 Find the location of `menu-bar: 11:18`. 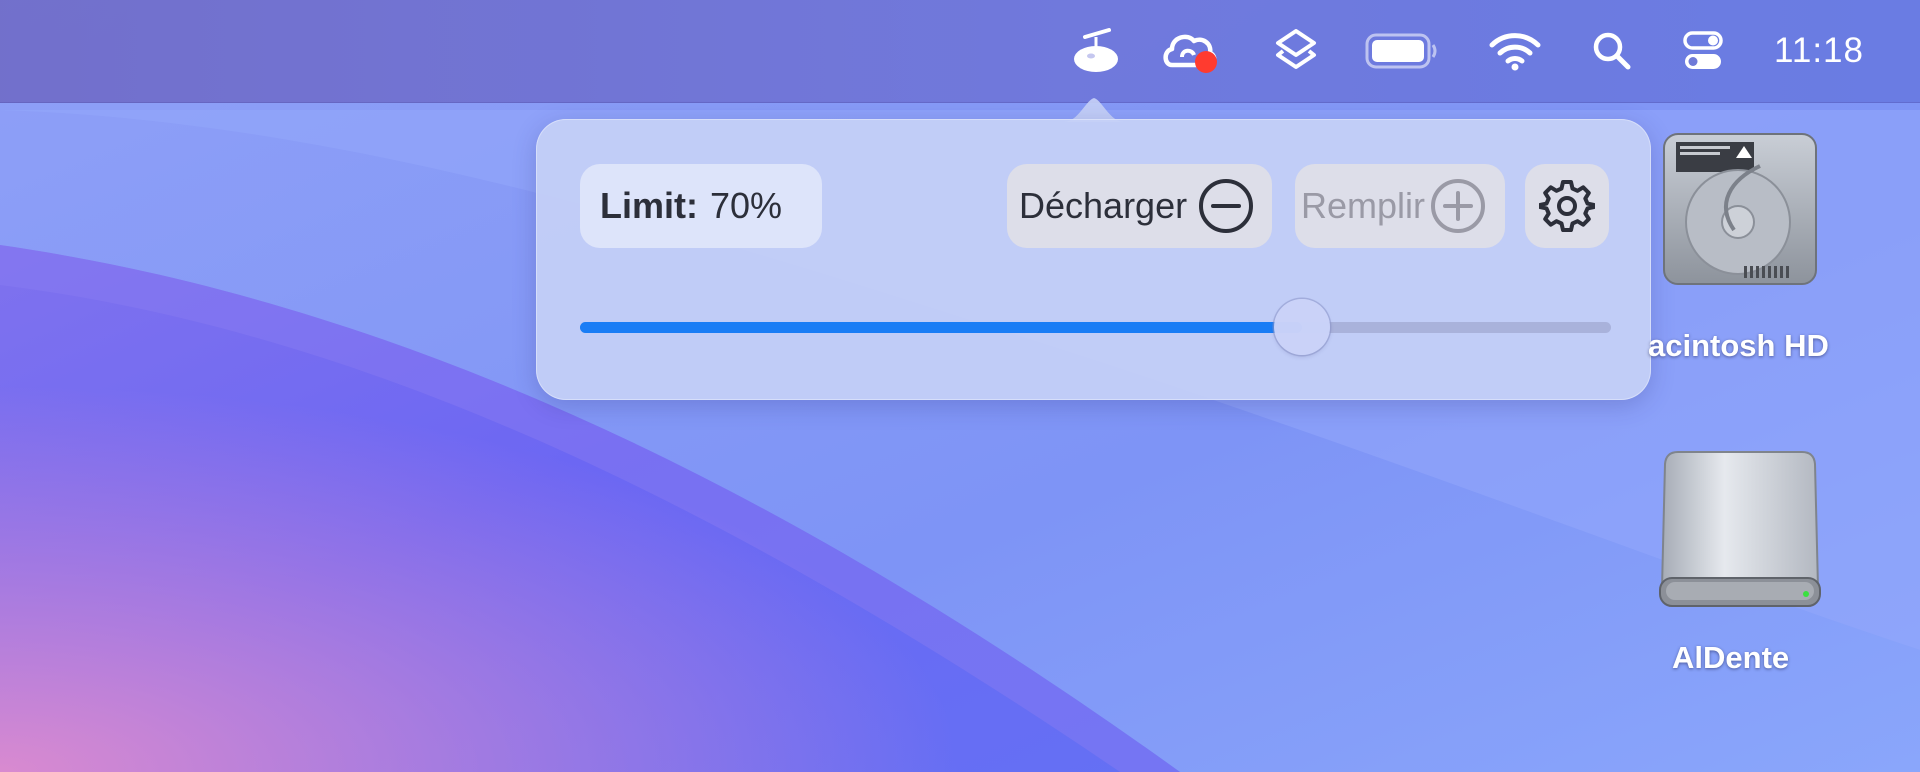

menu-bar: 11:18 is located at coordinates (960, 51).